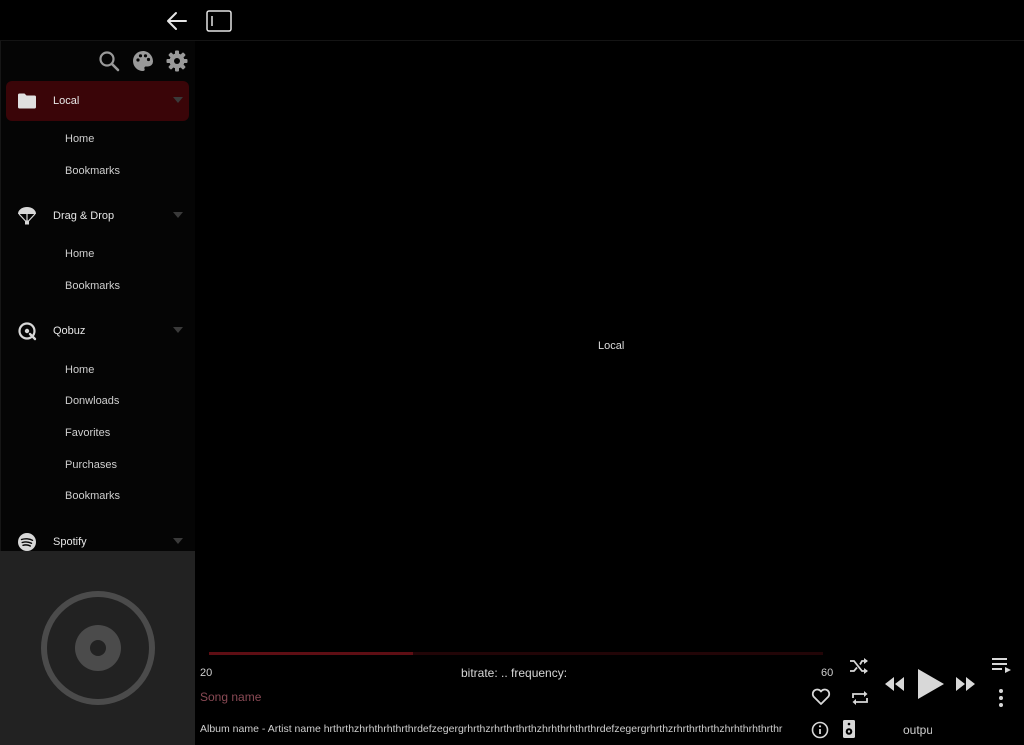  I want to click on elapsed-time: 20, so click(206, 673).